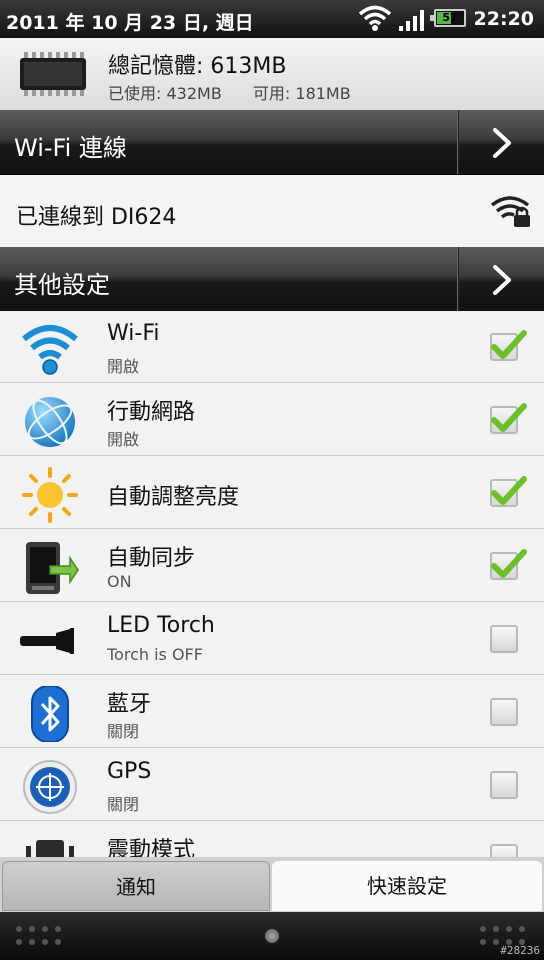 The image size is (544, 960). I want to click on vibrate-checkbox, so click(504, 850).